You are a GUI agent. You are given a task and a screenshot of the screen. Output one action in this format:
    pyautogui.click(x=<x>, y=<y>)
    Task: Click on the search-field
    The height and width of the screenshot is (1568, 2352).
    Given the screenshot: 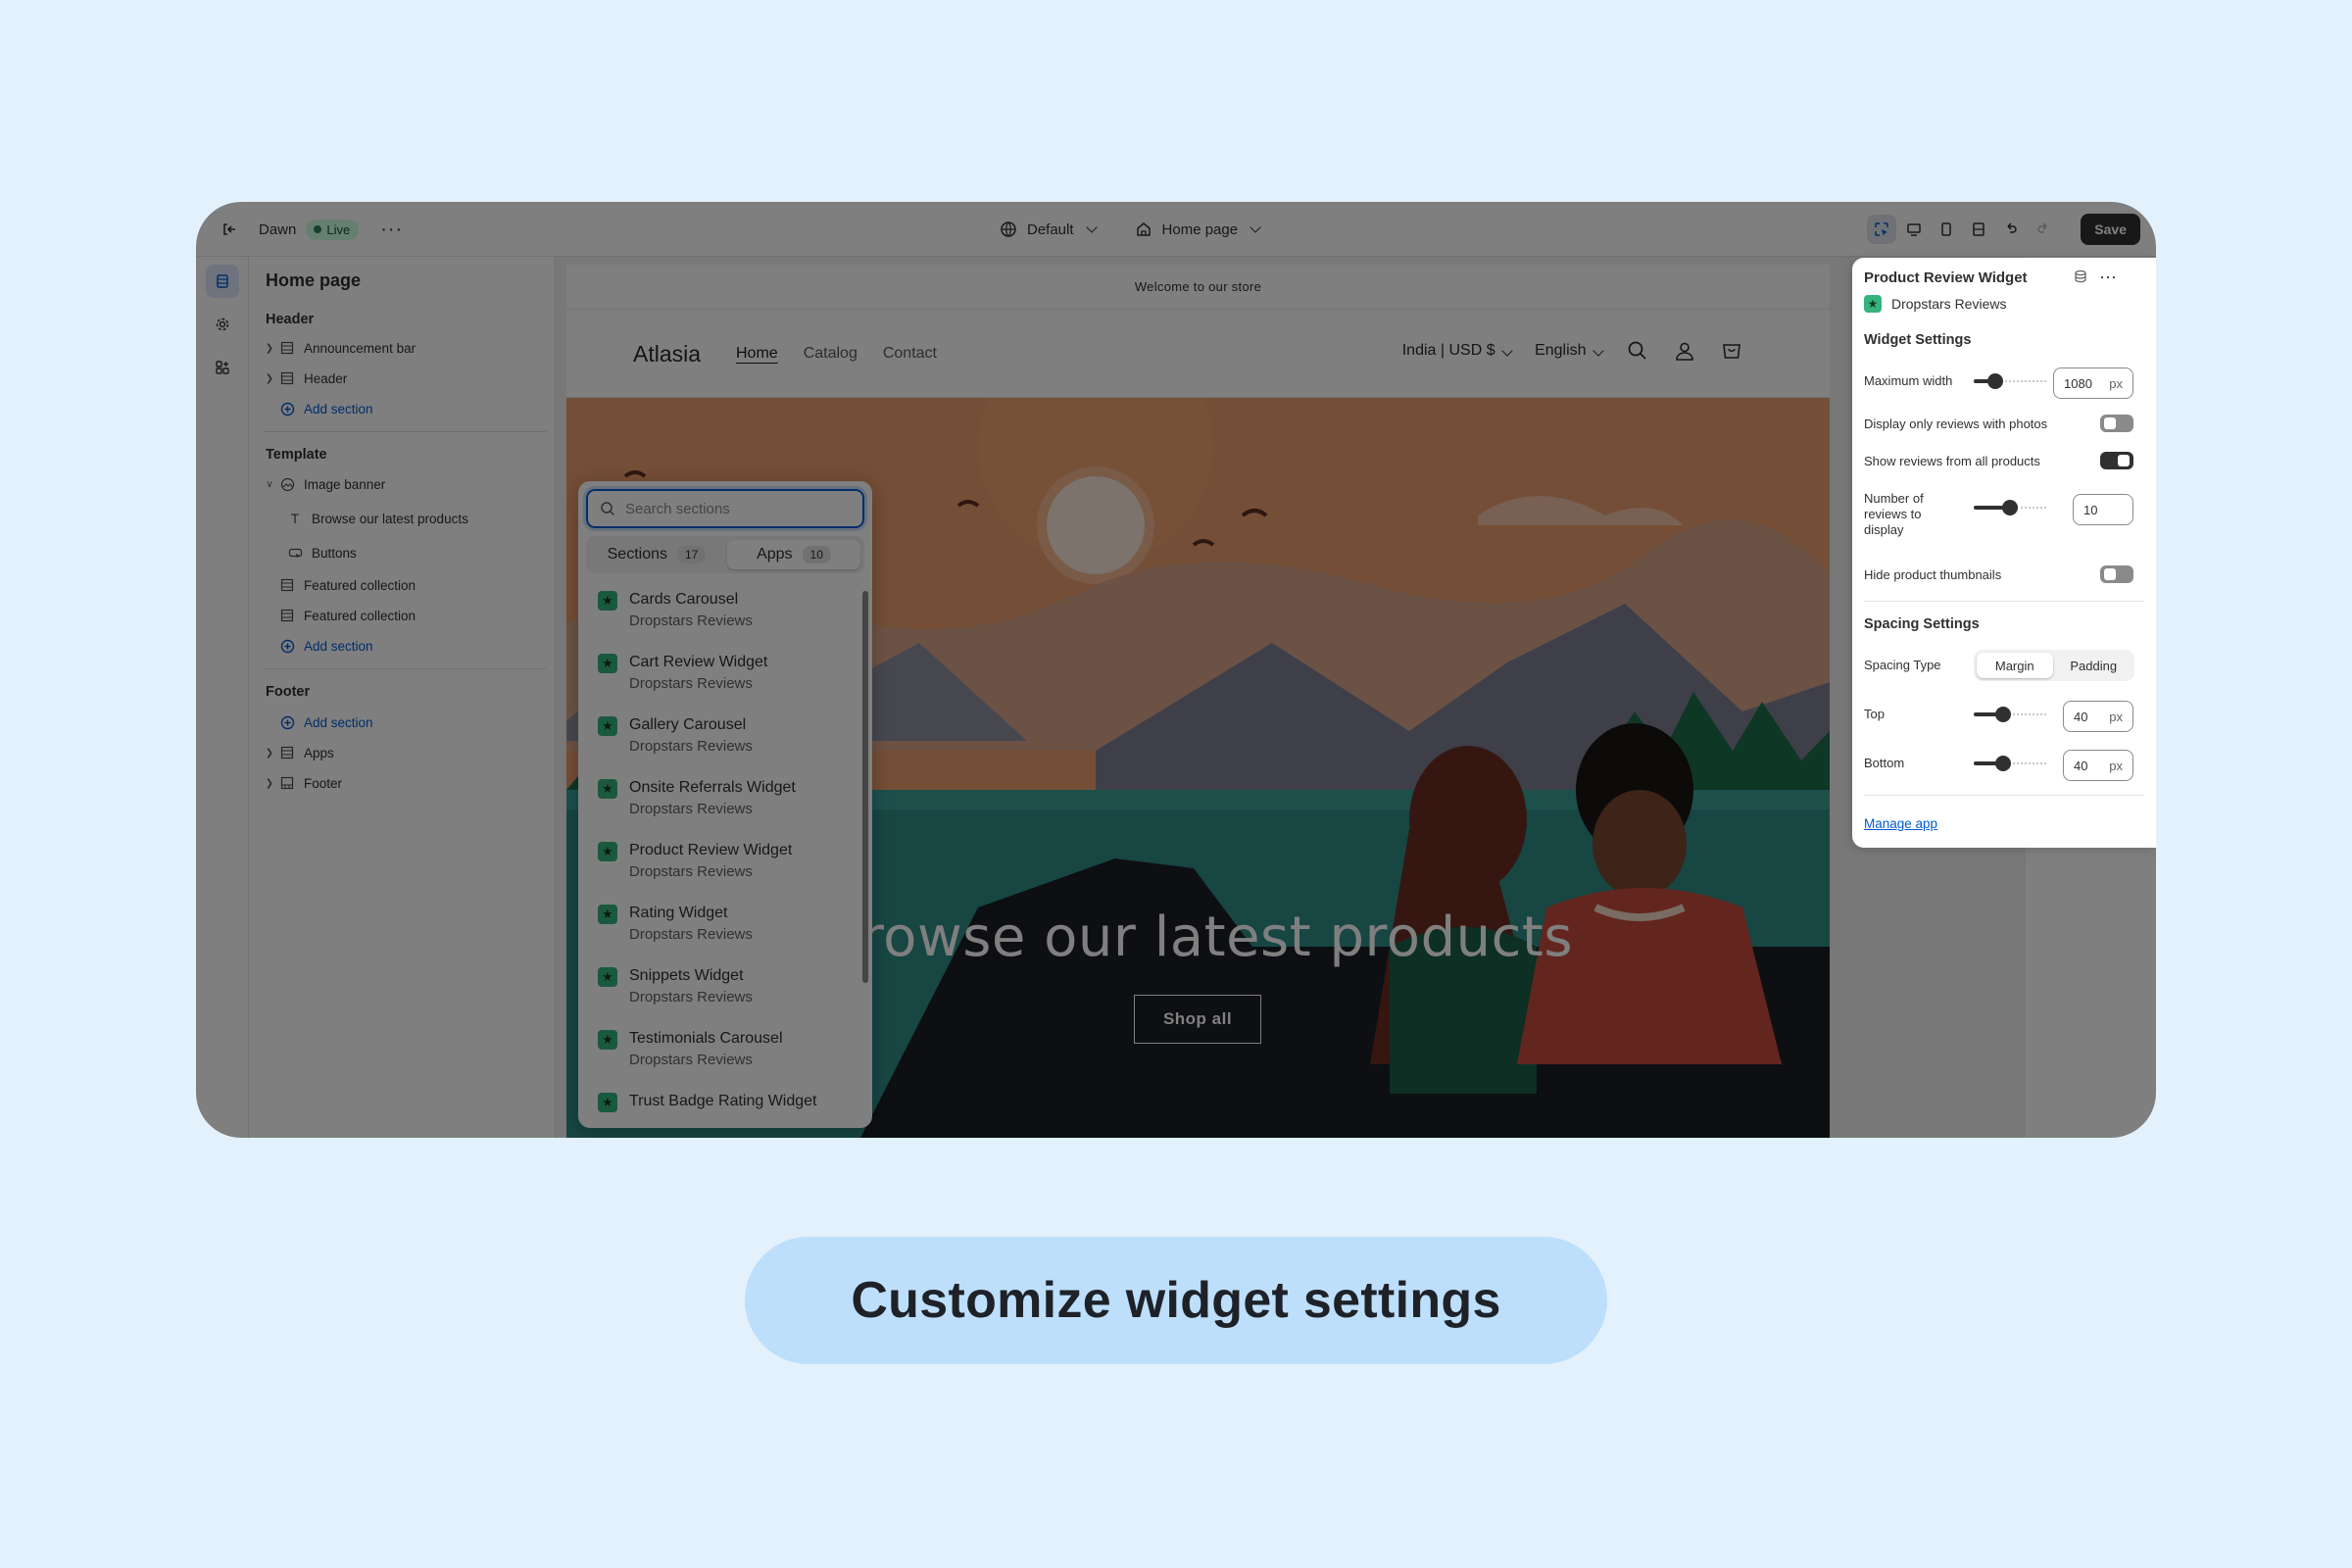 What is the action you would take?
    pyautogui.click(x=725, y=508)
    